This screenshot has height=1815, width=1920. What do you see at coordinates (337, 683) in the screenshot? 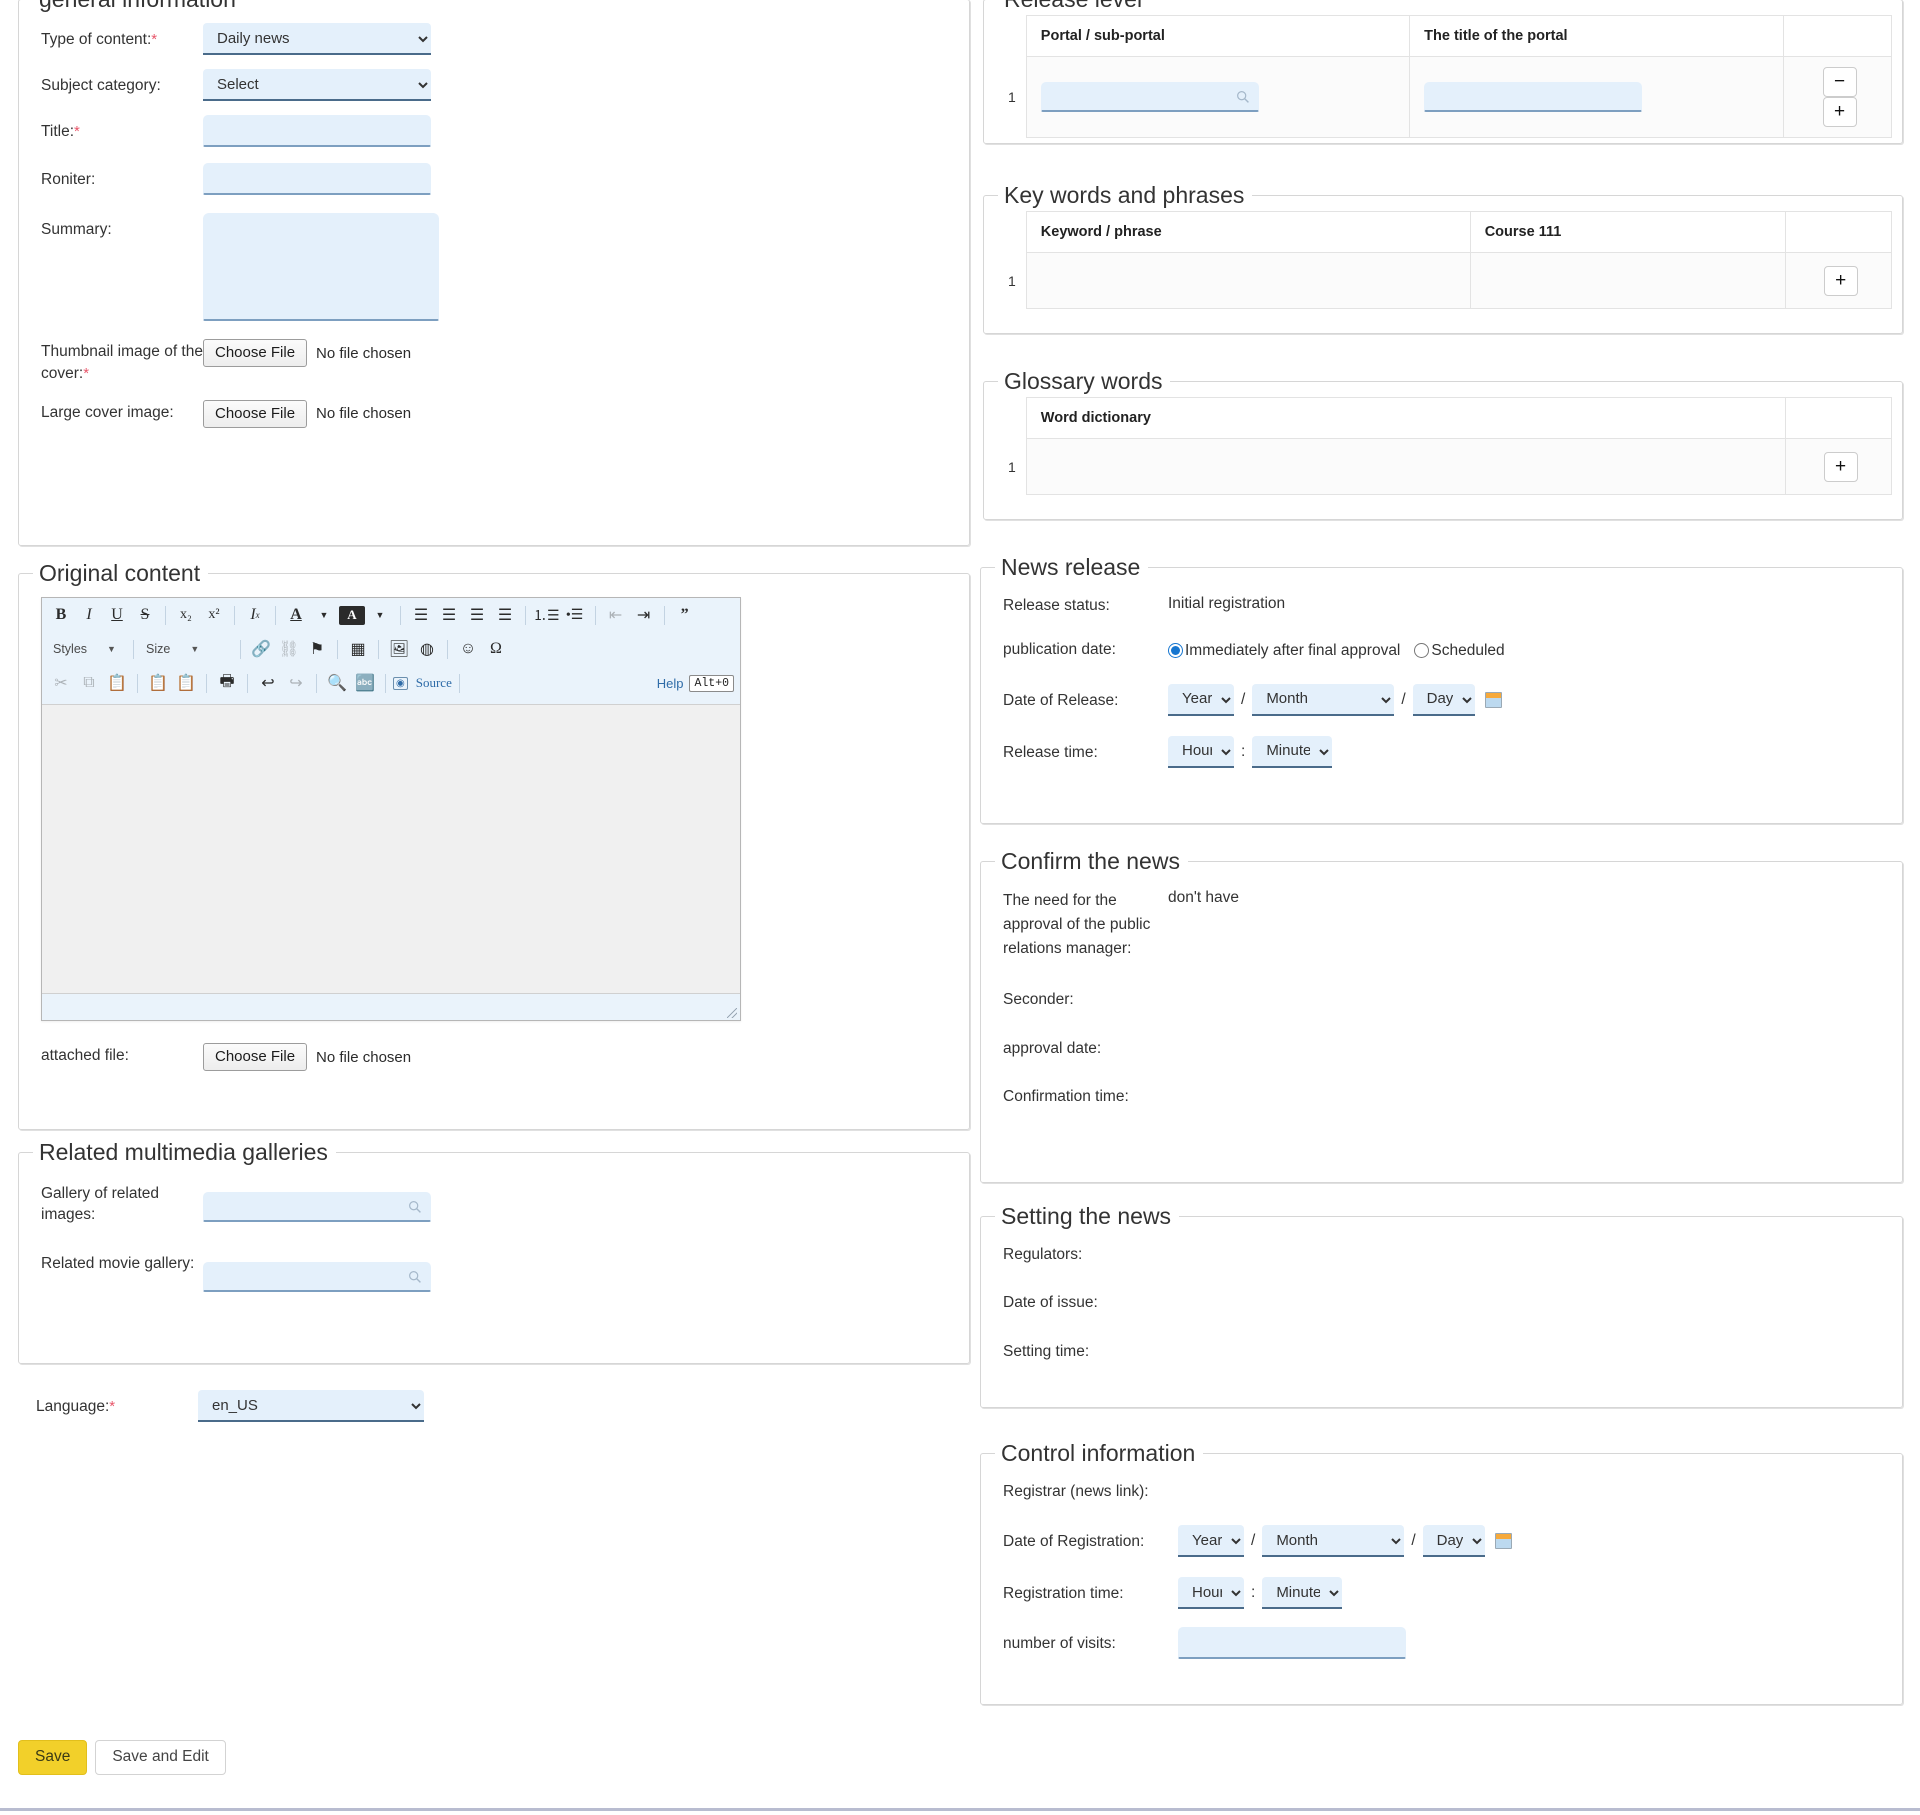
I see `find-icon: 🔍` at bounding box center [337, 683].